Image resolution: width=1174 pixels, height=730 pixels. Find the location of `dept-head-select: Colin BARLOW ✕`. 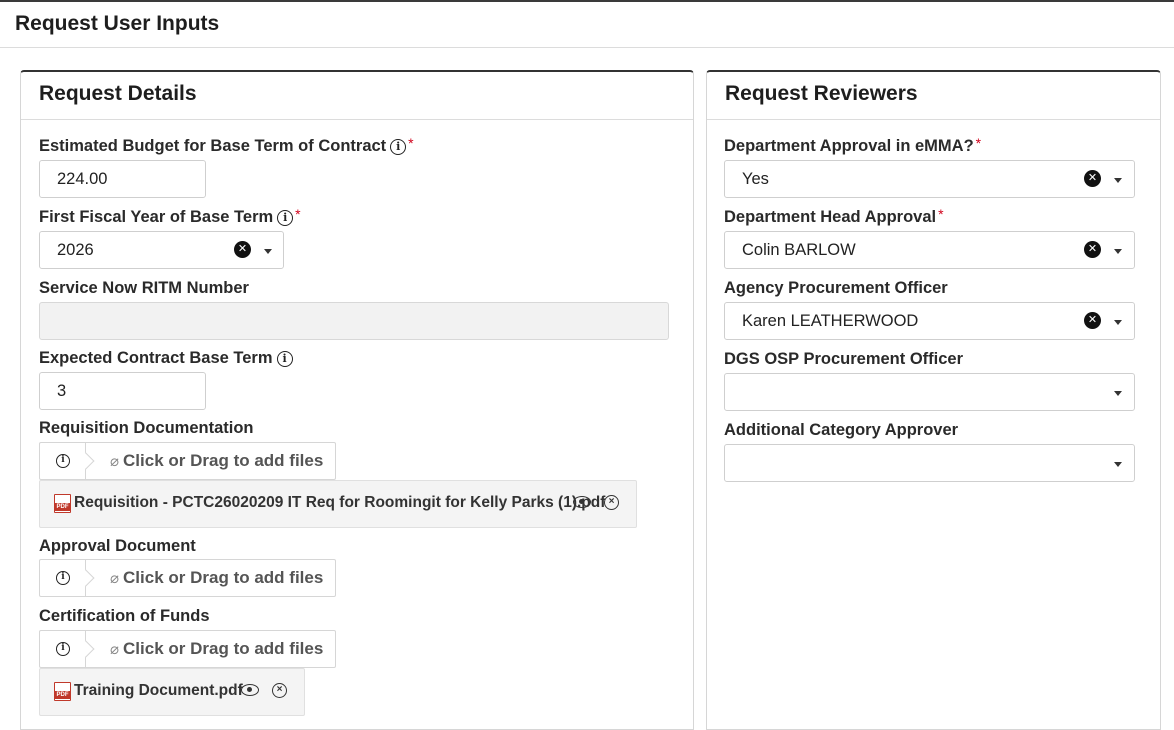

dept-head-select: Colin BARLOW ✕ is located at coordinates (929, 250).